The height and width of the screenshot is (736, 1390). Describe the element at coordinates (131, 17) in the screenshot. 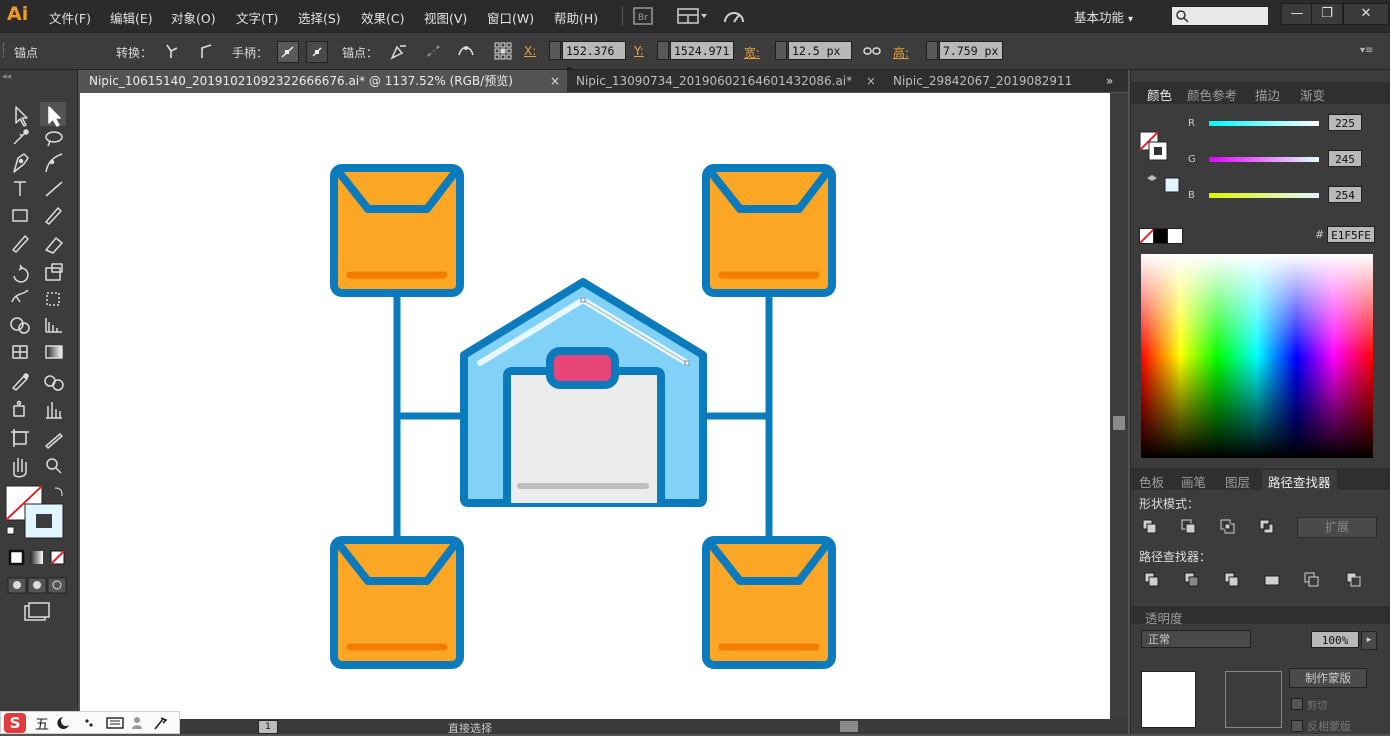

I see `menu-edit: 编辑(E)` at that location.